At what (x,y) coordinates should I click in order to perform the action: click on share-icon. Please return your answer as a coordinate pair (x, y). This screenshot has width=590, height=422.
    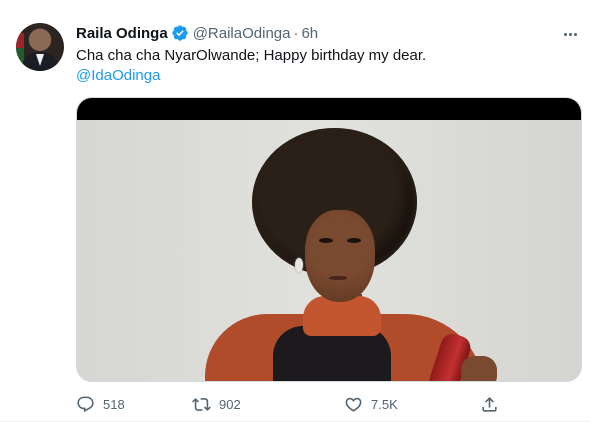
    Looking at the image, I should click on (489, 404).